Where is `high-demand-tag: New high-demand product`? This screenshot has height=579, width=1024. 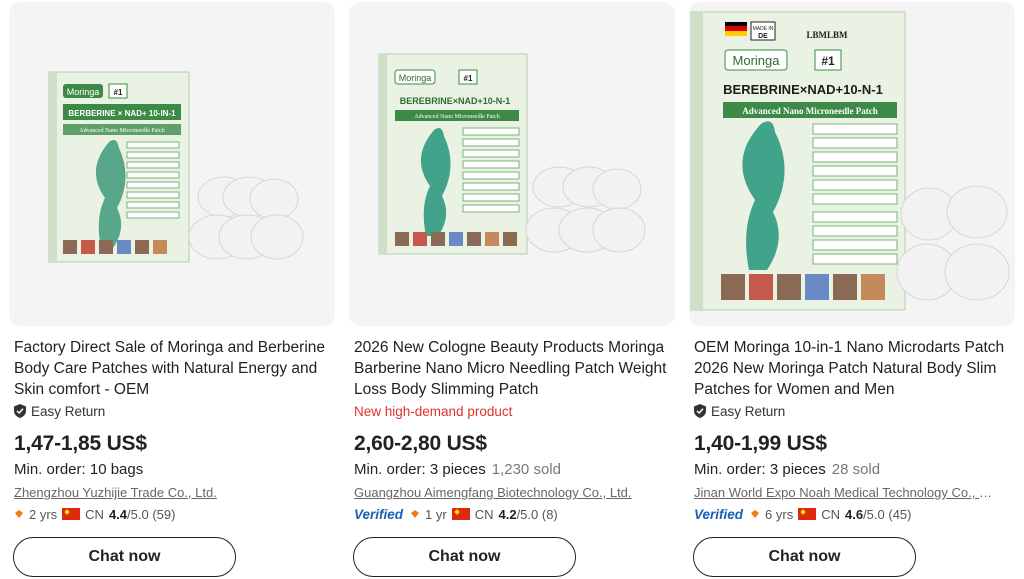 high-demand-tag: New high-demand product is located at coordinates (433, 411).